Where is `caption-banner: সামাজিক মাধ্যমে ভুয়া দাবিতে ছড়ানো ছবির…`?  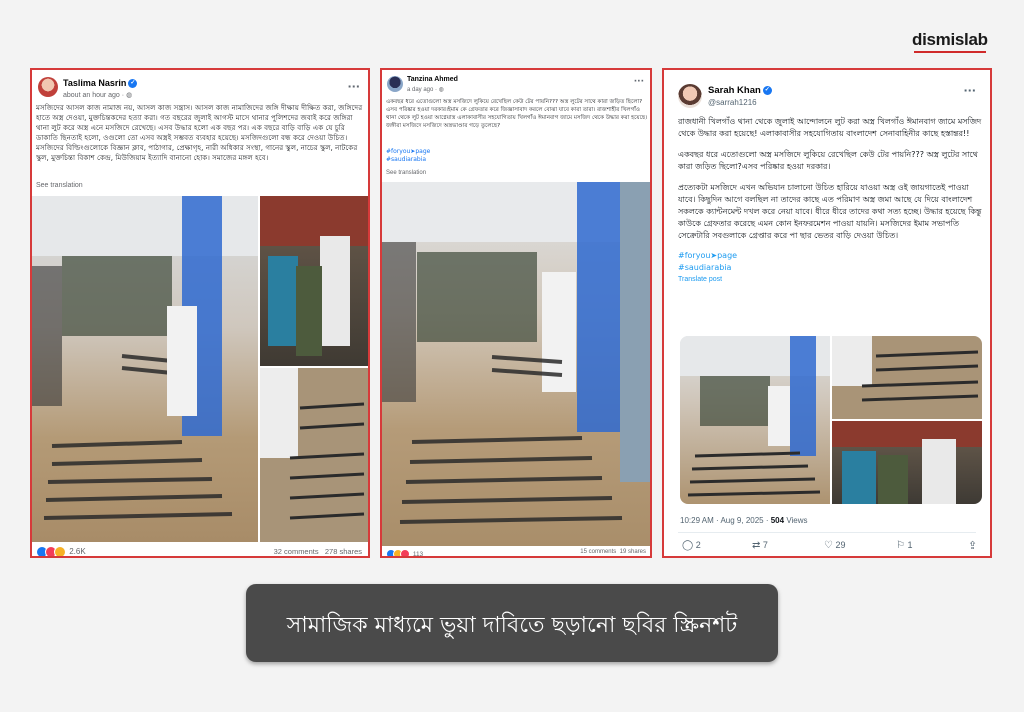
caption-banner: সামাজিক মাধ্যমে ভুয়া দাবিতে ছড়ানো ছবির… is located at coordinates (512, 623).